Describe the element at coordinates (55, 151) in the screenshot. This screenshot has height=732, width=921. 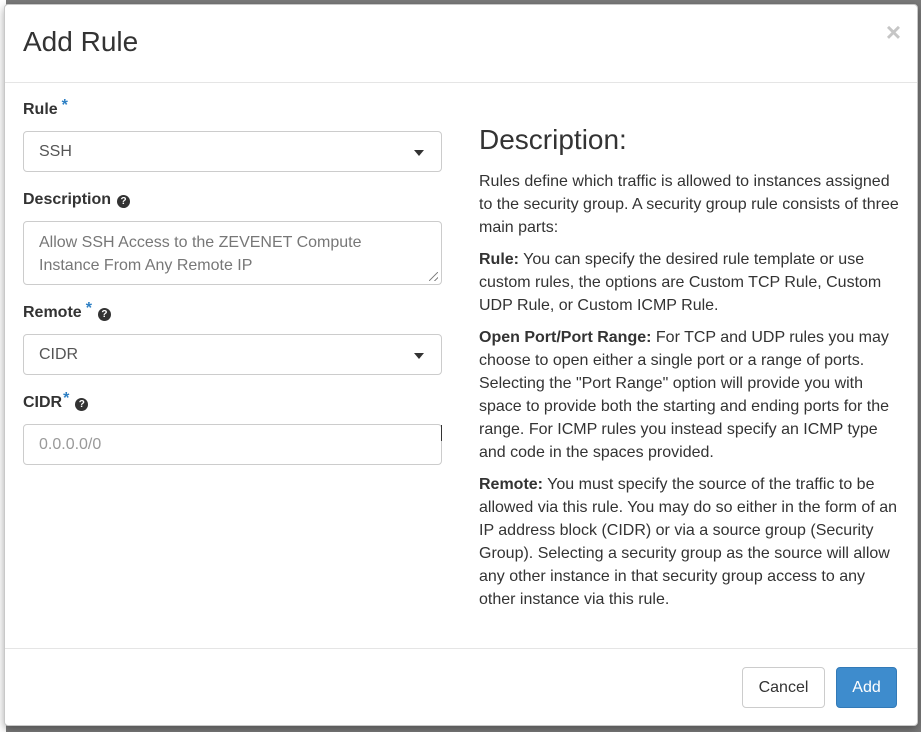
I see `rule-select-value: SSH` at that location.